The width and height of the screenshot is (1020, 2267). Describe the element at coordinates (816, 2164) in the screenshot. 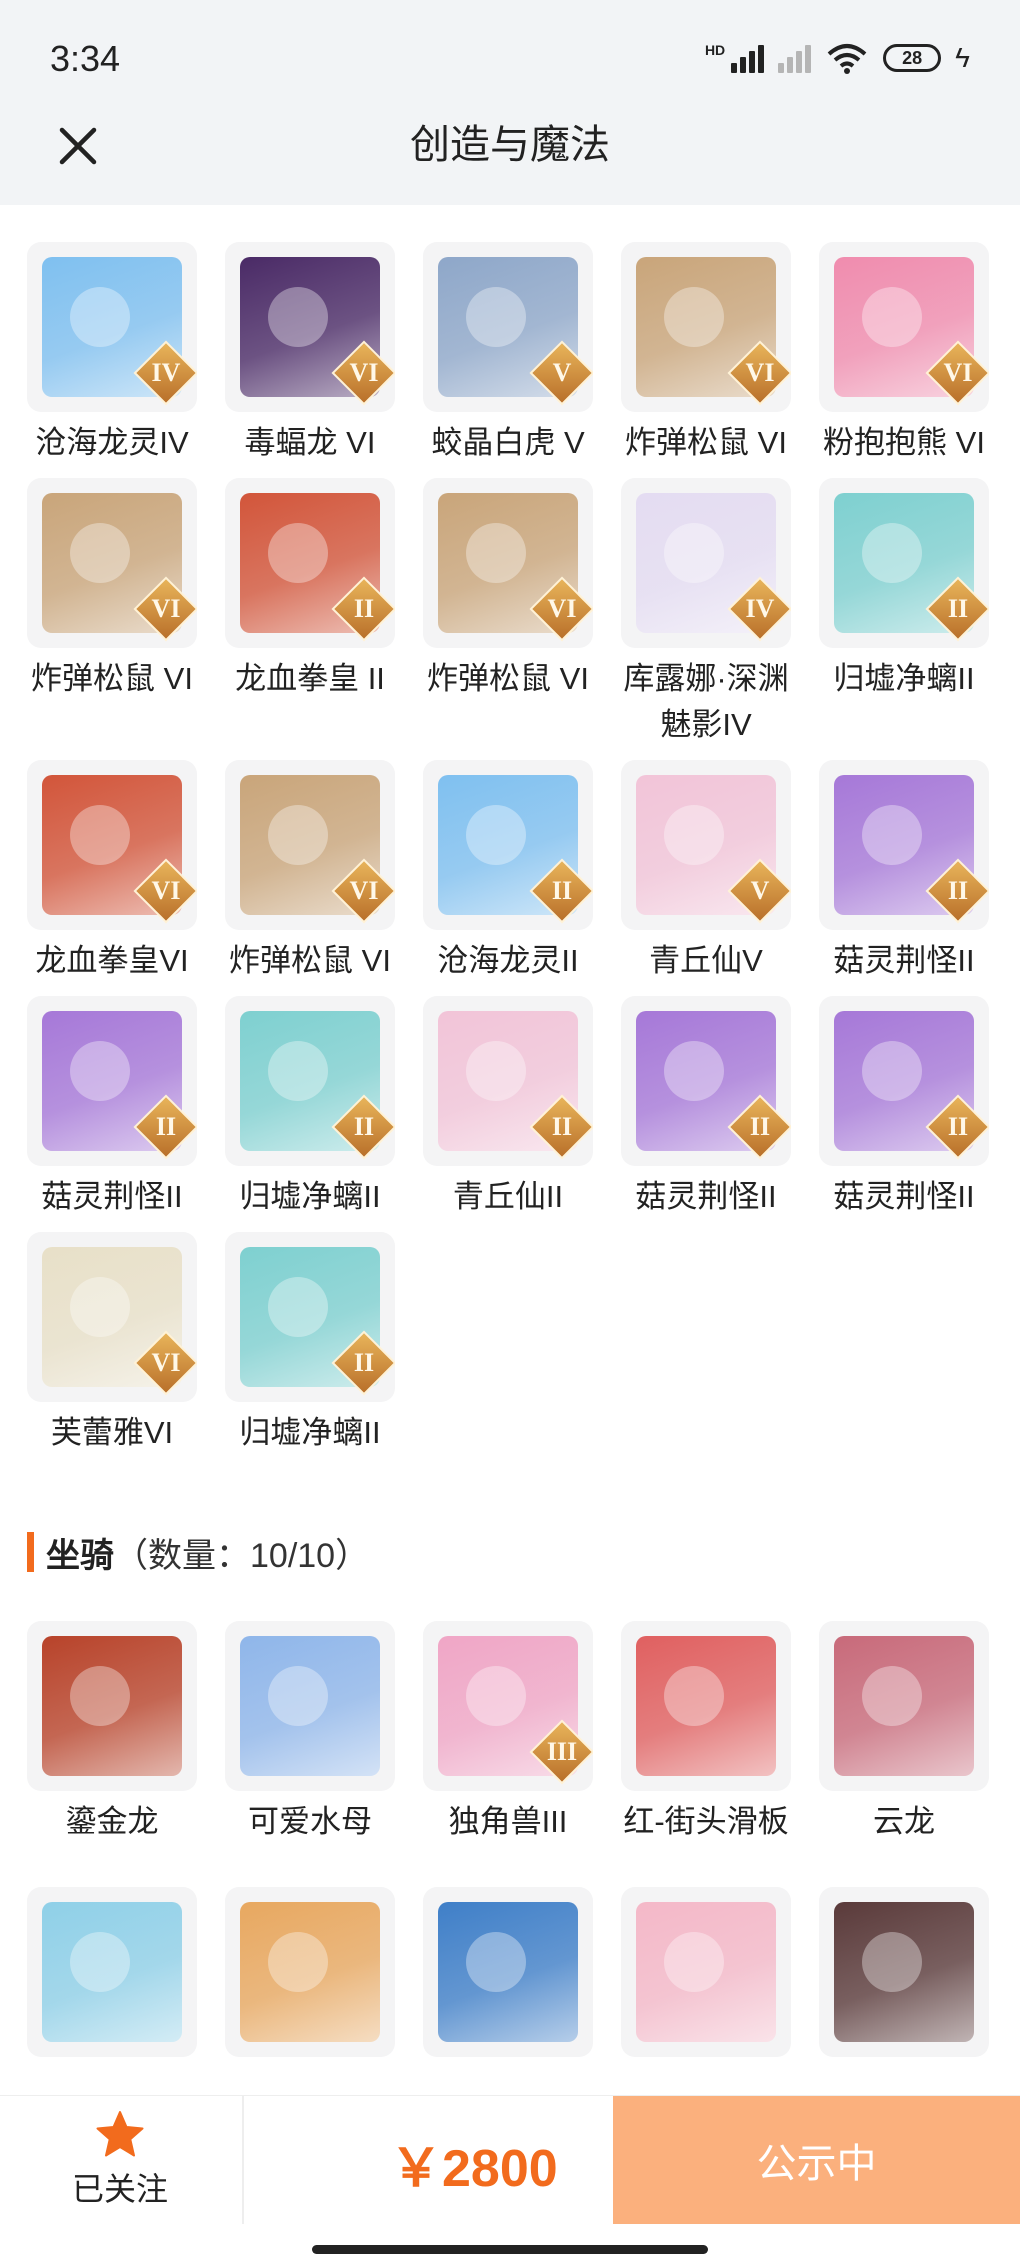

I see `status-button-label: 公示中` at that location.